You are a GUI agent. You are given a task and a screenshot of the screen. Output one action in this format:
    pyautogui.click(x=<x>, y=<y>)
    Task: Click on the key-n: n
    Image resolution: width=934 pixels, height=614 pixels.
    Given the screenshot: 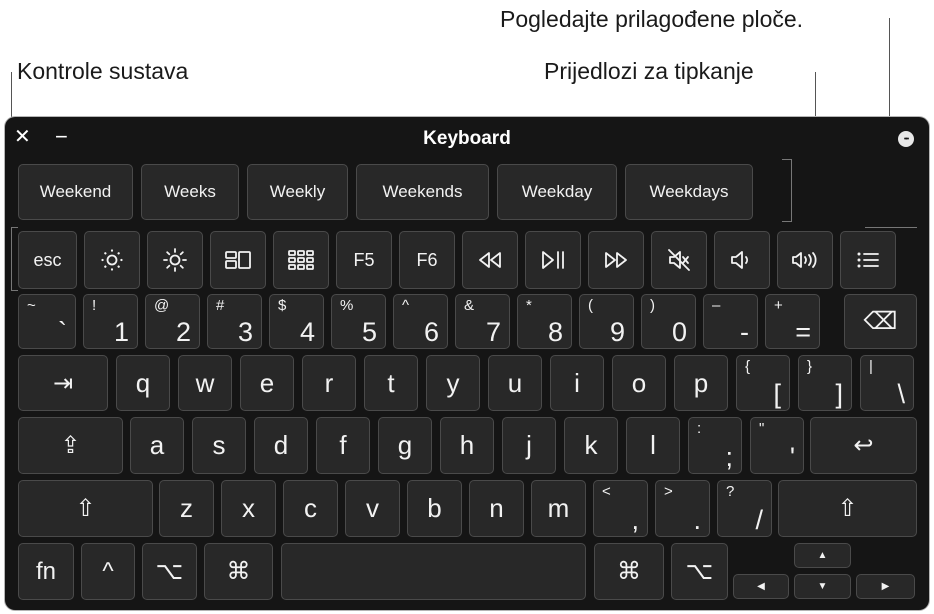 What is the action you would take?
    pyautogui.click(x=496, y=508)
    